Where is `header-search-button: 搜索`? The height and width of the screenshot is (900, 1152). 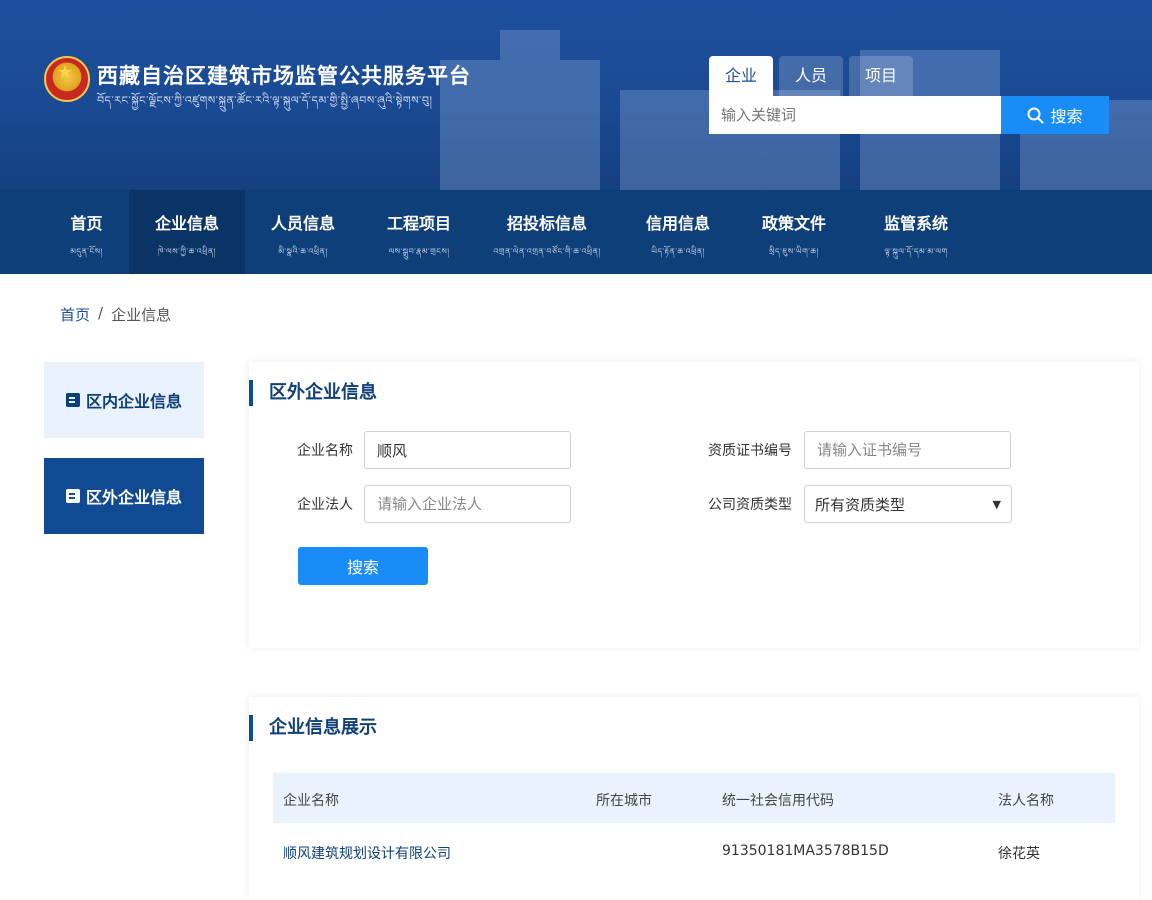 header-search-button: 搜索 is located at coordinates (1055, 115).